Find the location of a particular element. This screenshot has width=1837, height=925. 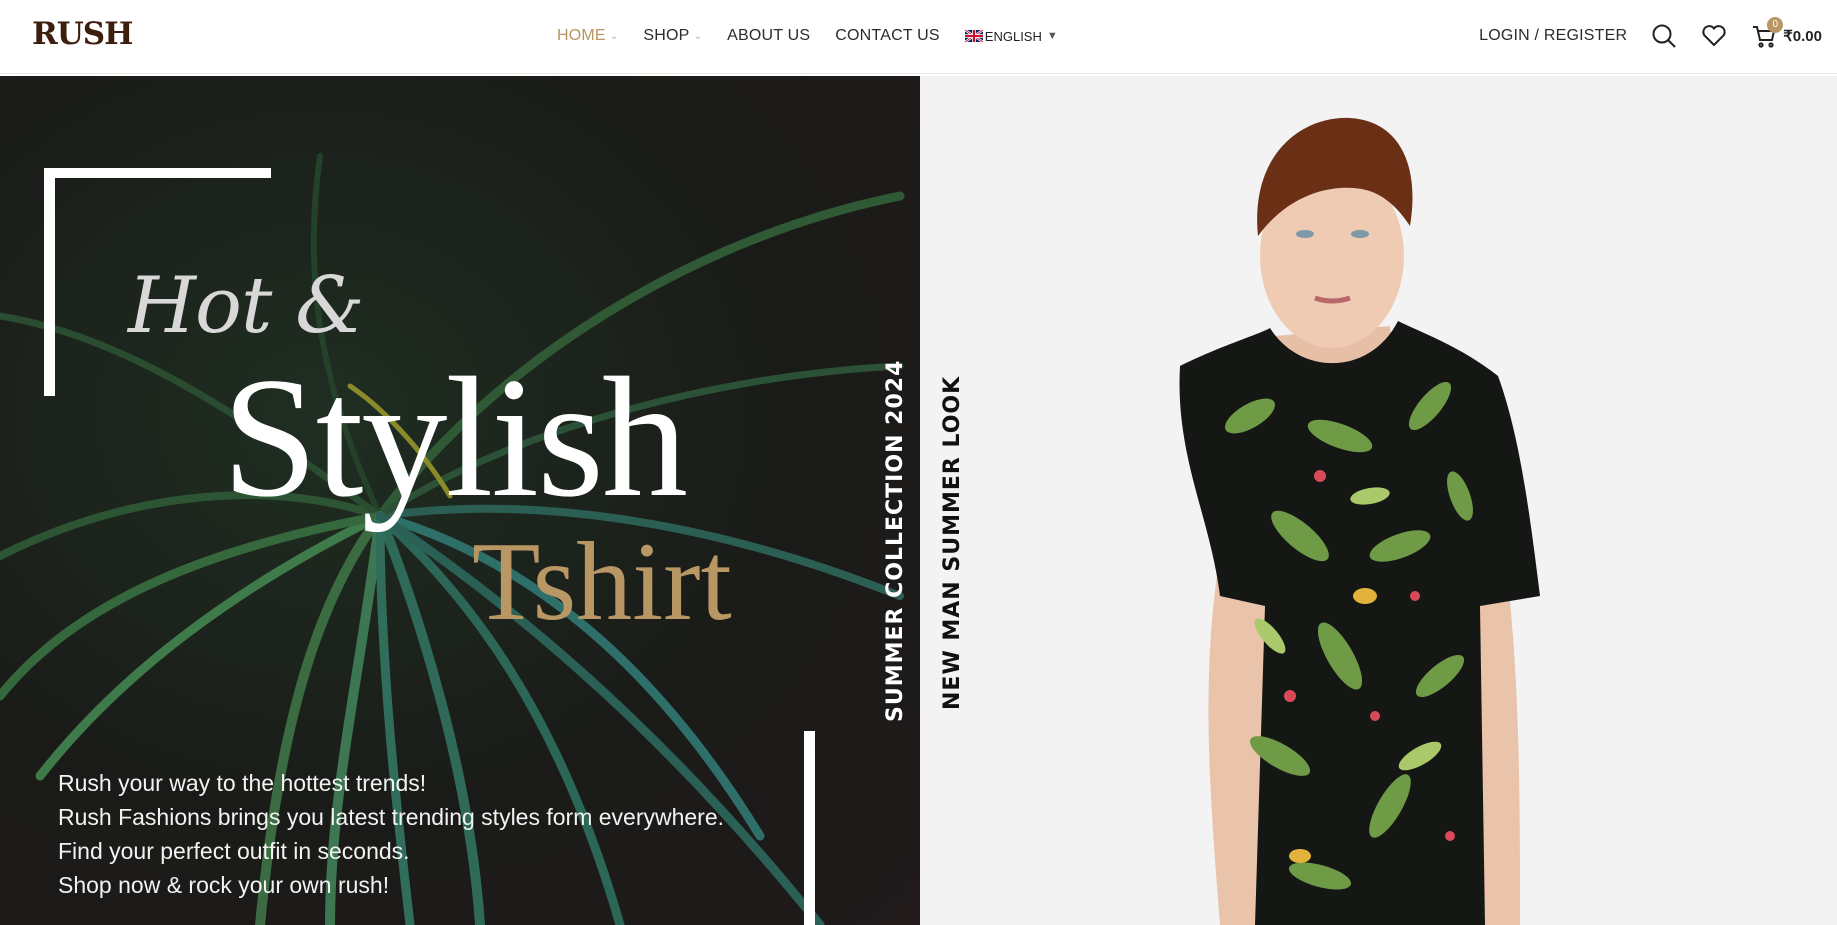

nav-item-label: SHOP is located at coordinates (666, 35).